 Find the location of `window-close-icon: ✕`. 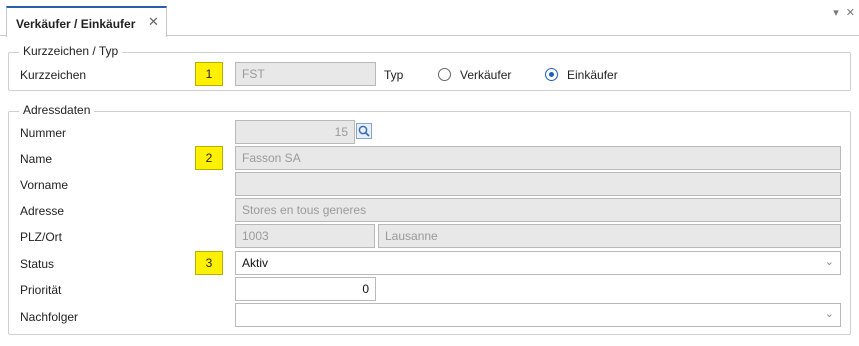

window-close-icon: ✕ is located at coordinates (850, 13).